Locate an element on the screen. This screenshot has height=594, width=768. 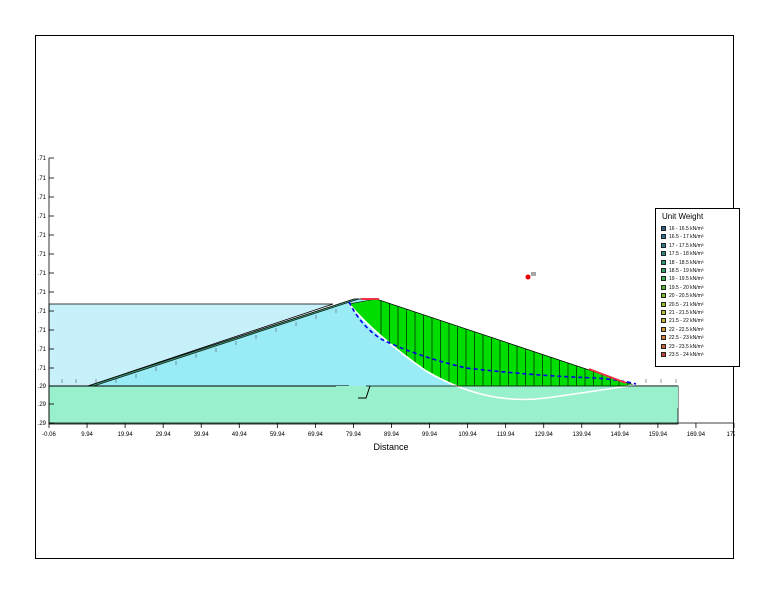
x-tick-label: 9.94 is located at coordinates (87, 435).